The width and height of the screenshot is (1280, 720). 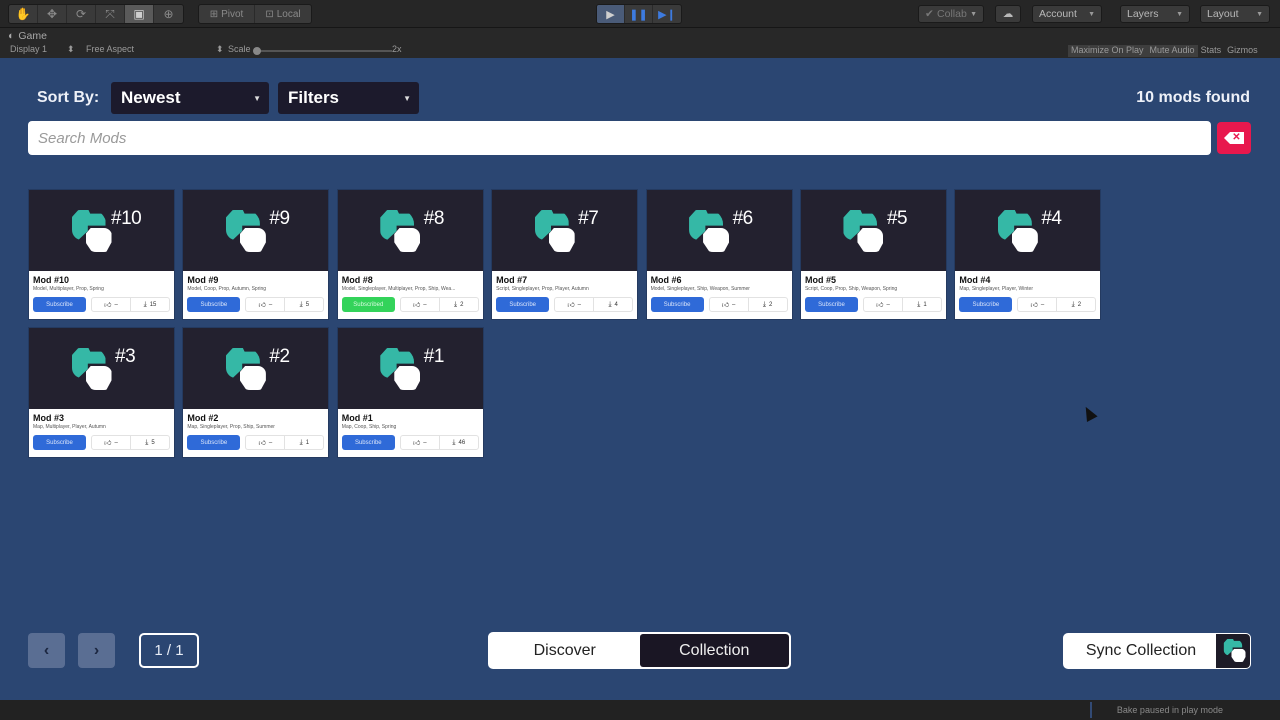 I want to click on pivot-button: ⊞ Pivot, so click(x=227, y=14).